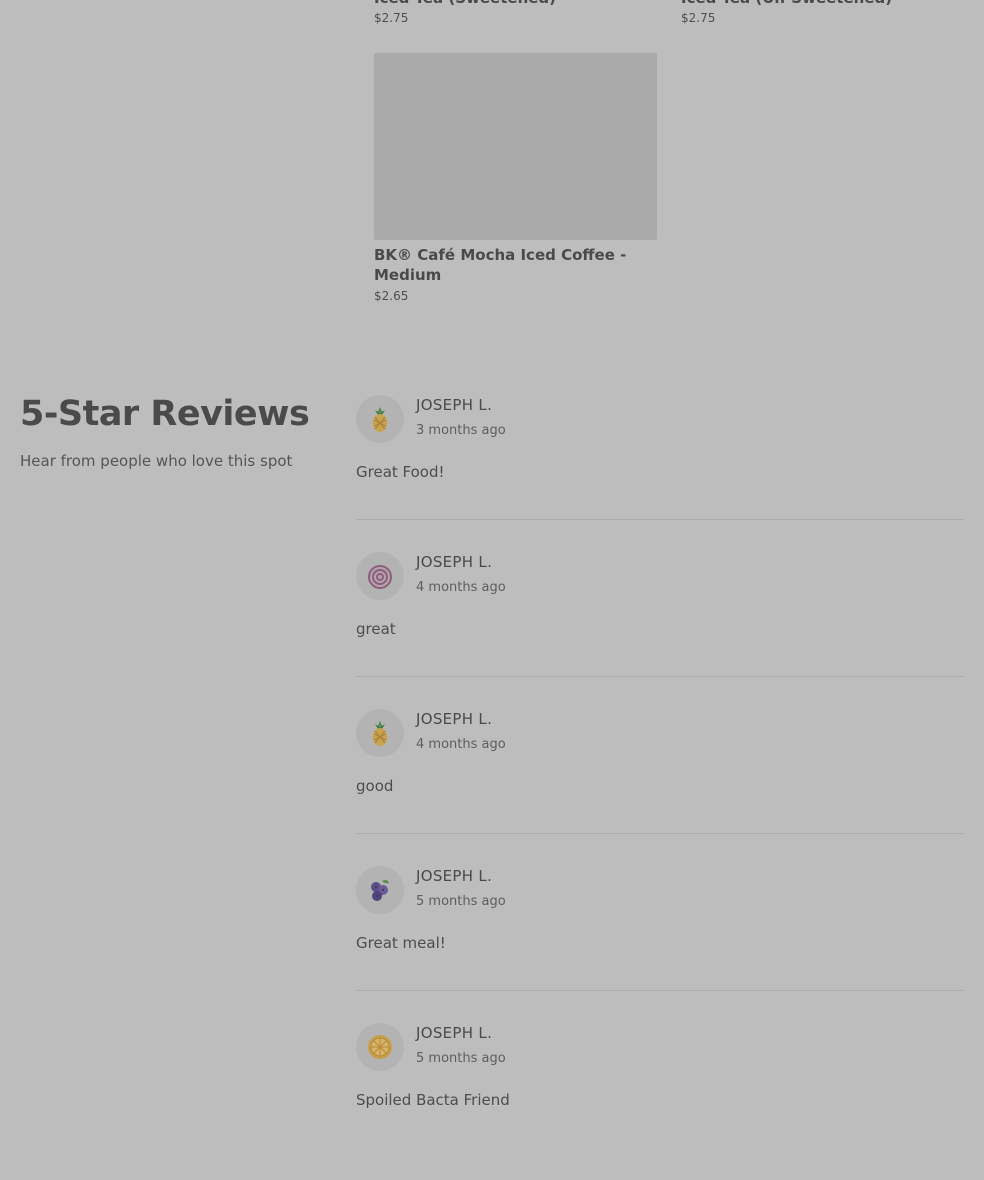 The height and width of the screenshot is (1180, 984). I want to click on review-text: Great meal!, so click(401, 943).